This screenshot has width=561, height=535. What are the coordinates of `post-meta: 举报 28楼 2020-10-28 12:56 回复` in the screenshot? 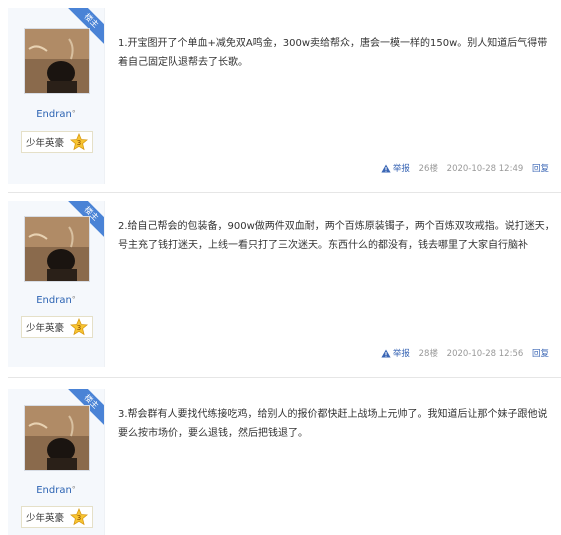 It's located at (465, 353).